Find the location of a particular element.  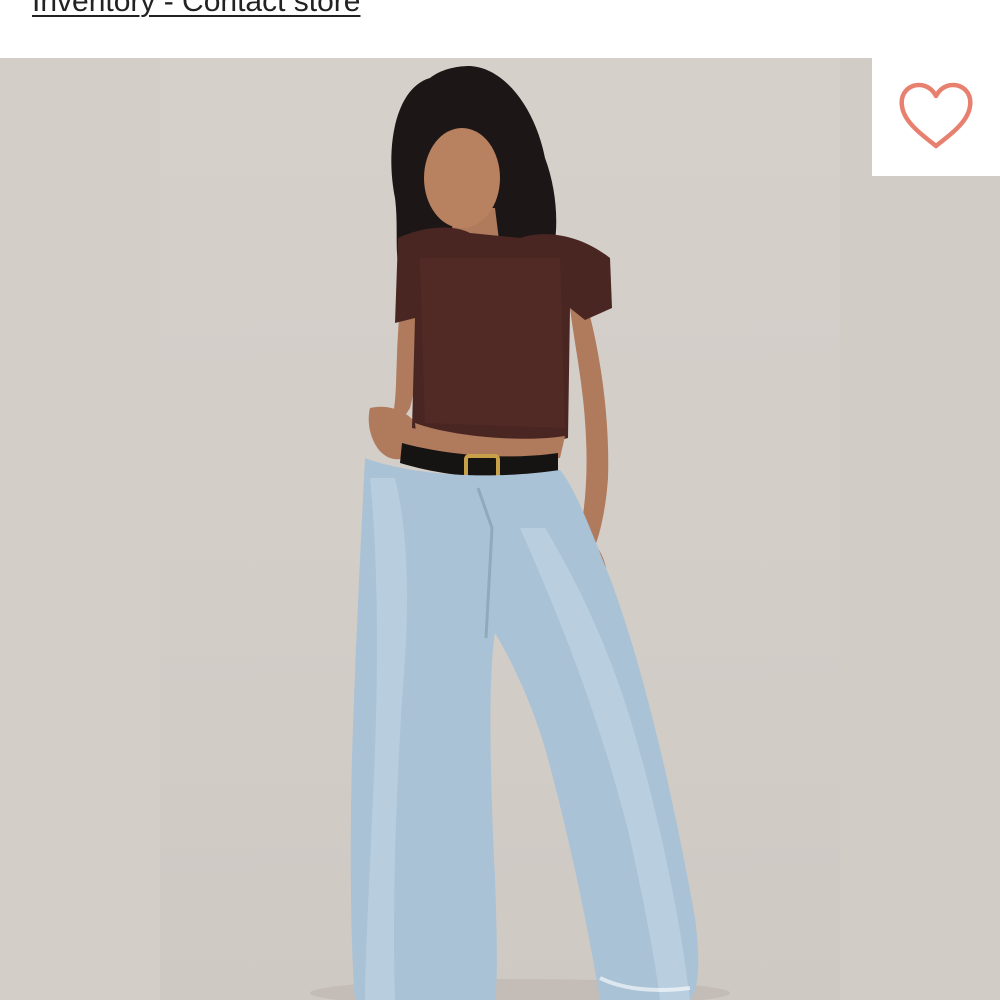

favorite-button is located at coordinates (936, 117).